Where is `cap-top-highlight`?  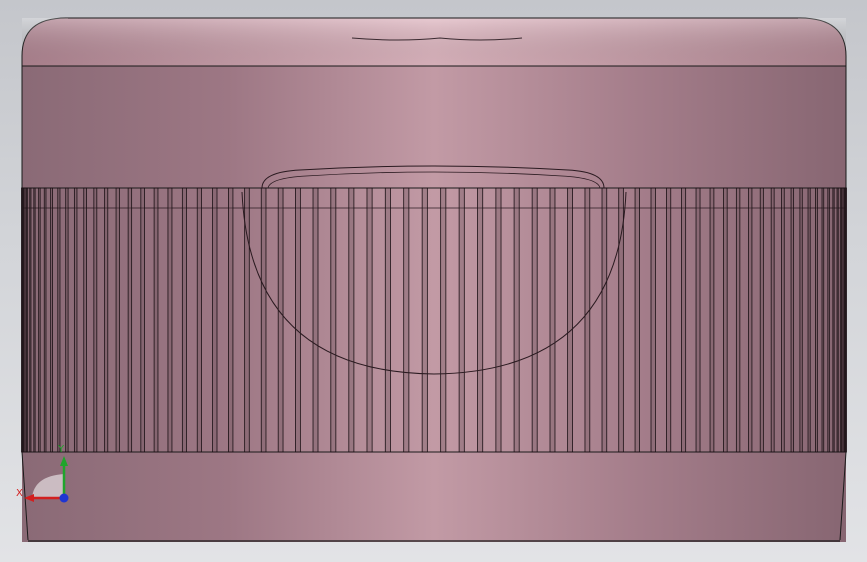
cap-top-highlight is located at coordinates (434, 42).